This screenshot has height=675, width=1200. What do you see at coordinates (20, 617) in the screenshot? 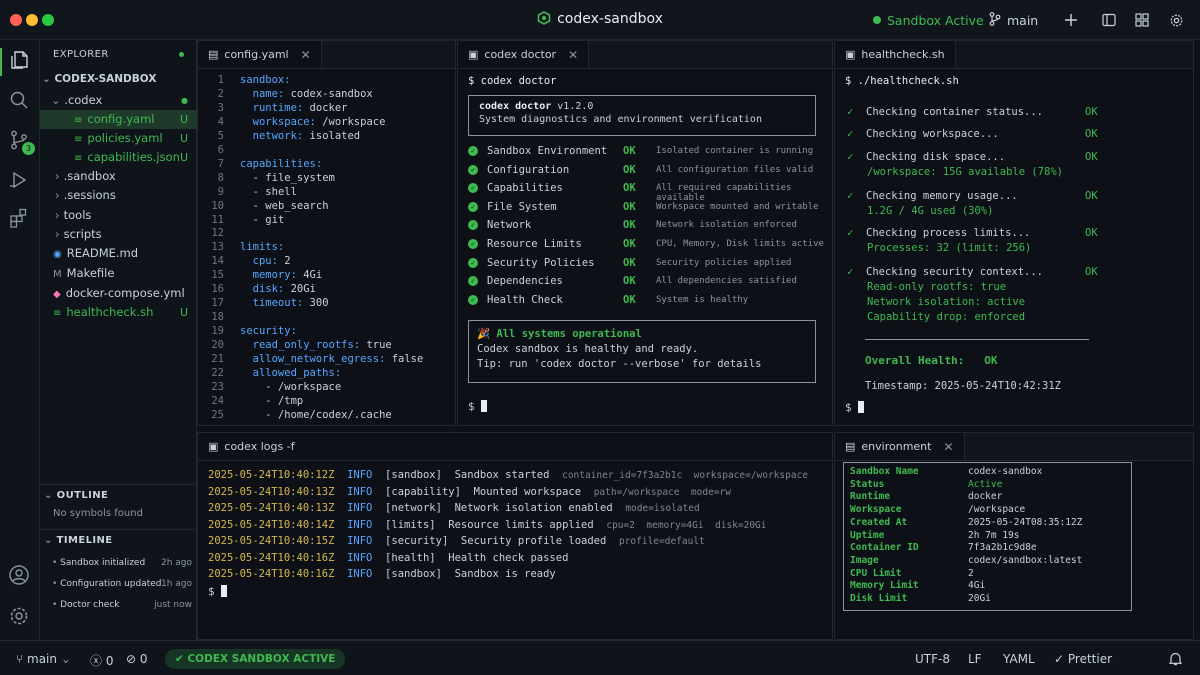
I see `manage-gear-icon` at bounding box center [20, 617].